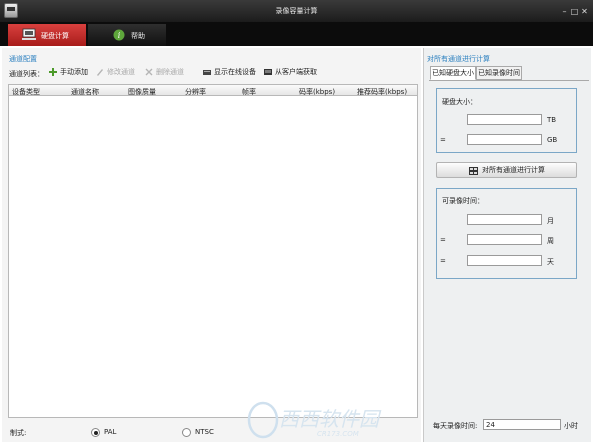 Image resolution: width=593 pixels, height=445 pixels. I want to click on tab-divider, so click(509, 80).